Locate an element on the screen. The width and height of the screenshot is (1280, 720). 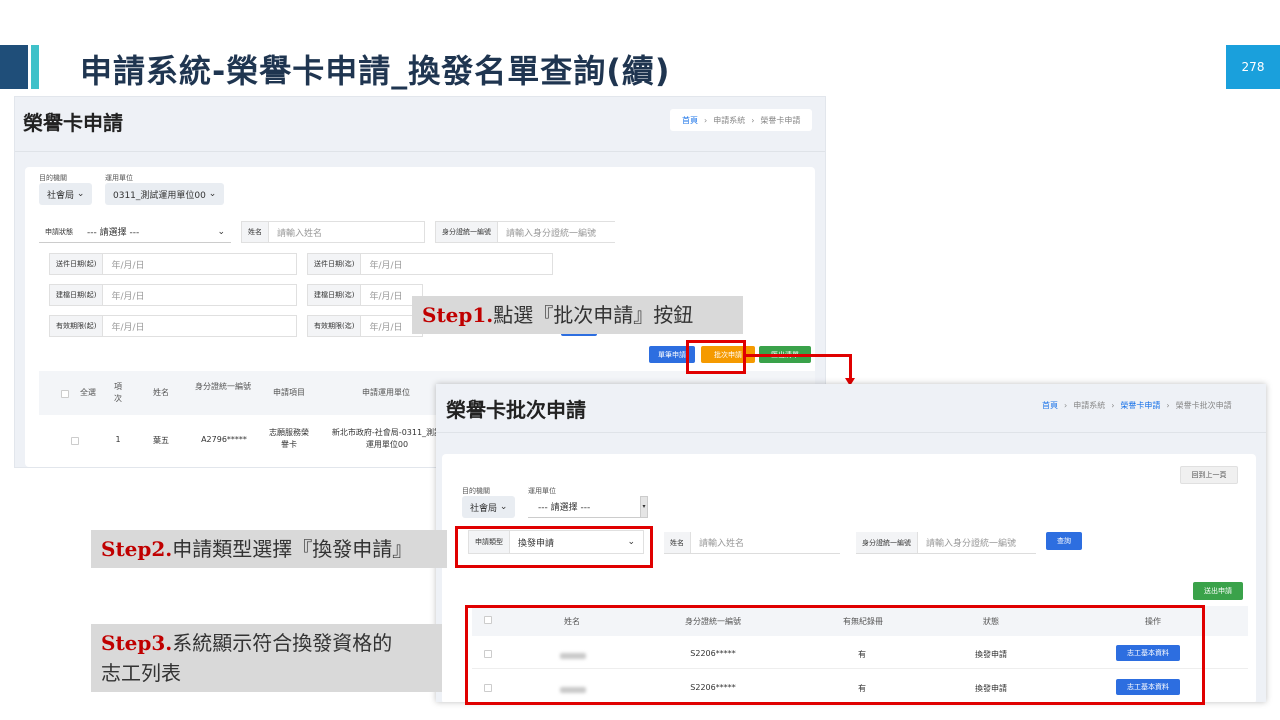
column-header: 項次 is located at coordinates (118, 392).